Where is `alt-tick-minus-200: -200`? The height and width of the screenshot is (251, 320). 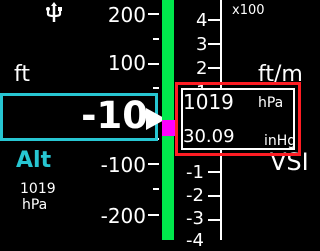
alt-tick-minus-200: -200 is located at coordinates (123, 216).